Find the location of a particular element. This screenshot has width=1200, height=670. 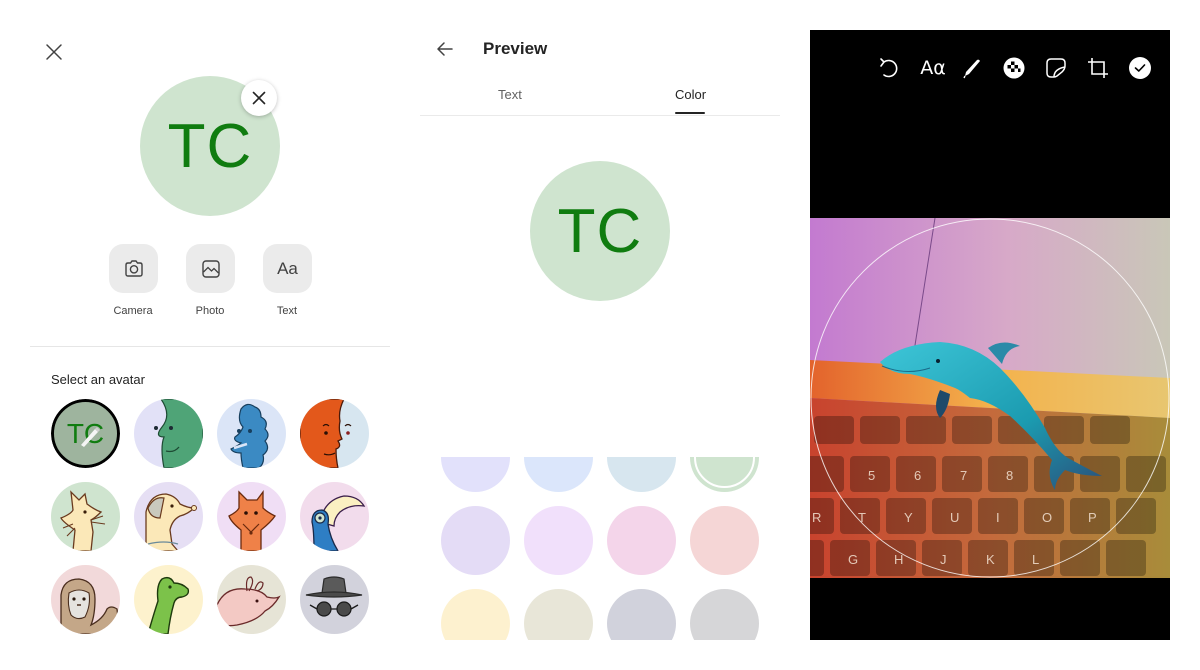

undo-icon is located at coordinates (889, 68).